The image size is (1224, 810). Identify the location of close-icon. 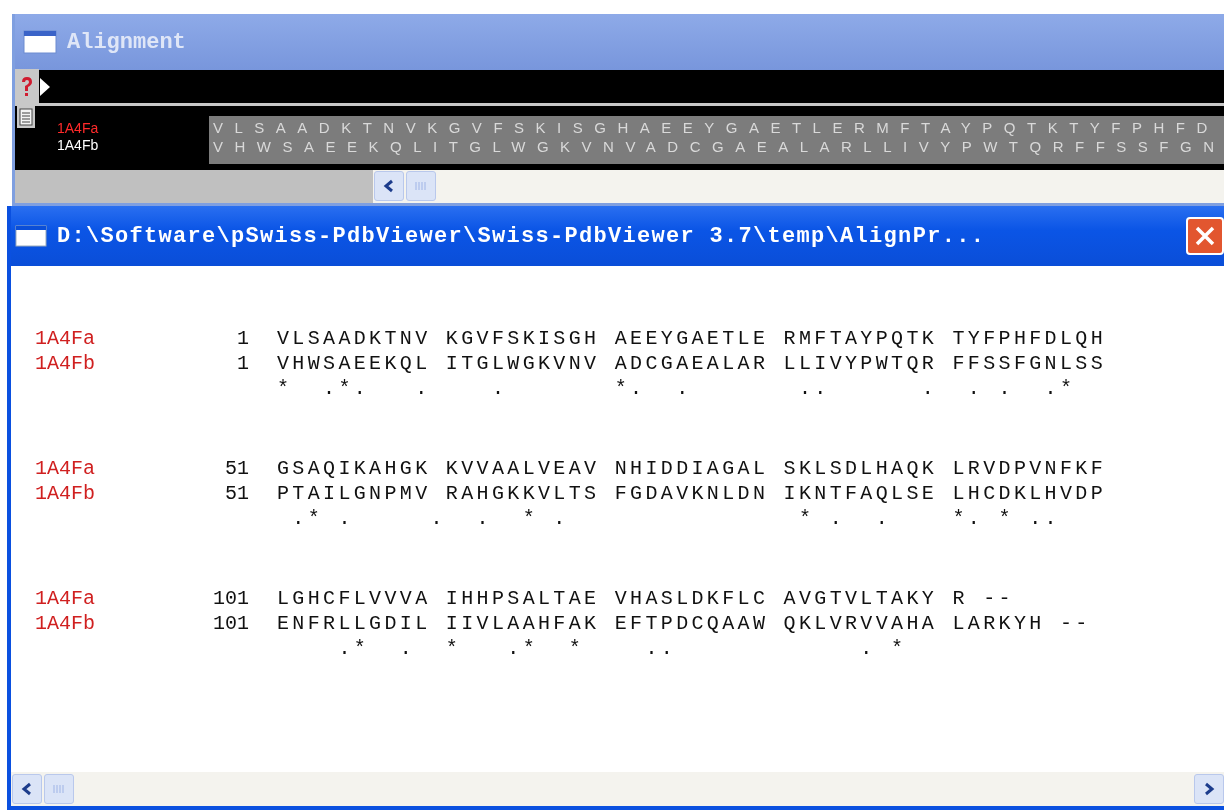
(1205, 236).